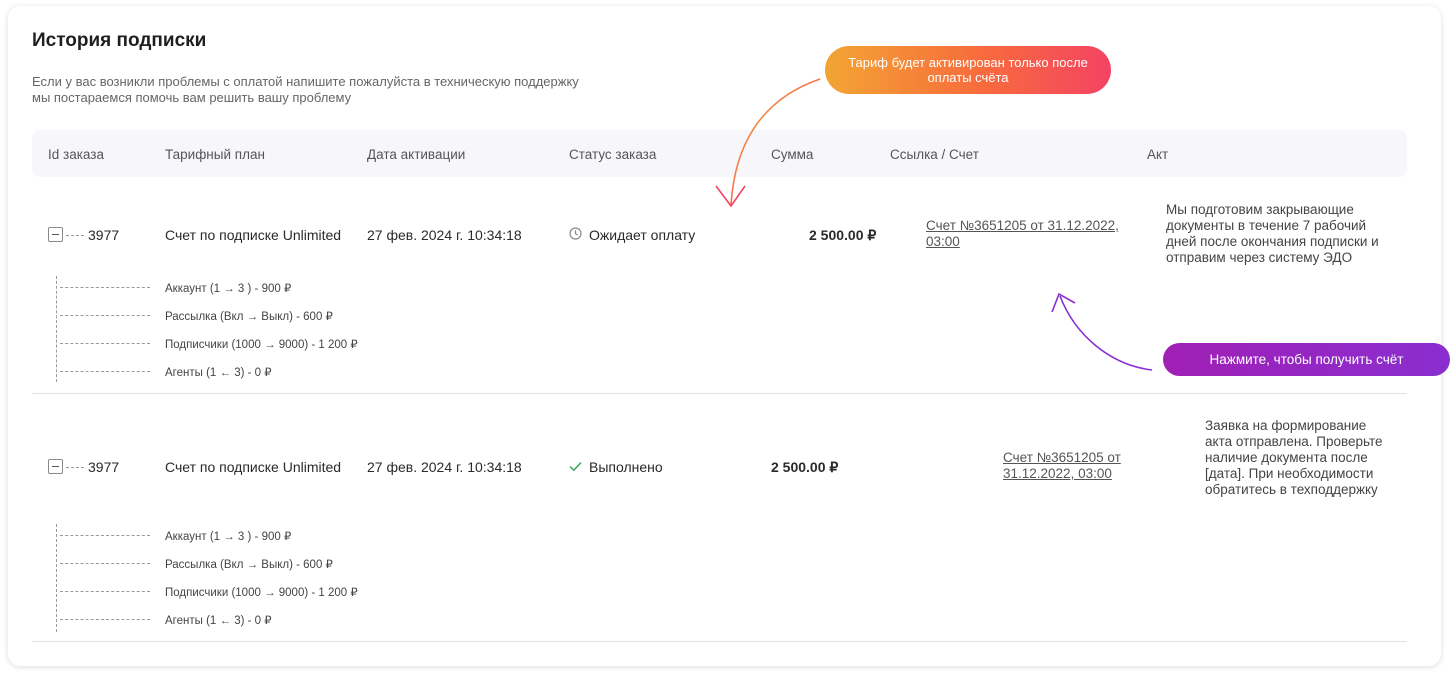 The width and height of the screenshot is (1450, 676). What do you see at coordinates (1306, 359) in the screenshot?
I see `get-invoice-badge: Нажмите, чтобы получить счёт` at bounding box center [1306, 359].